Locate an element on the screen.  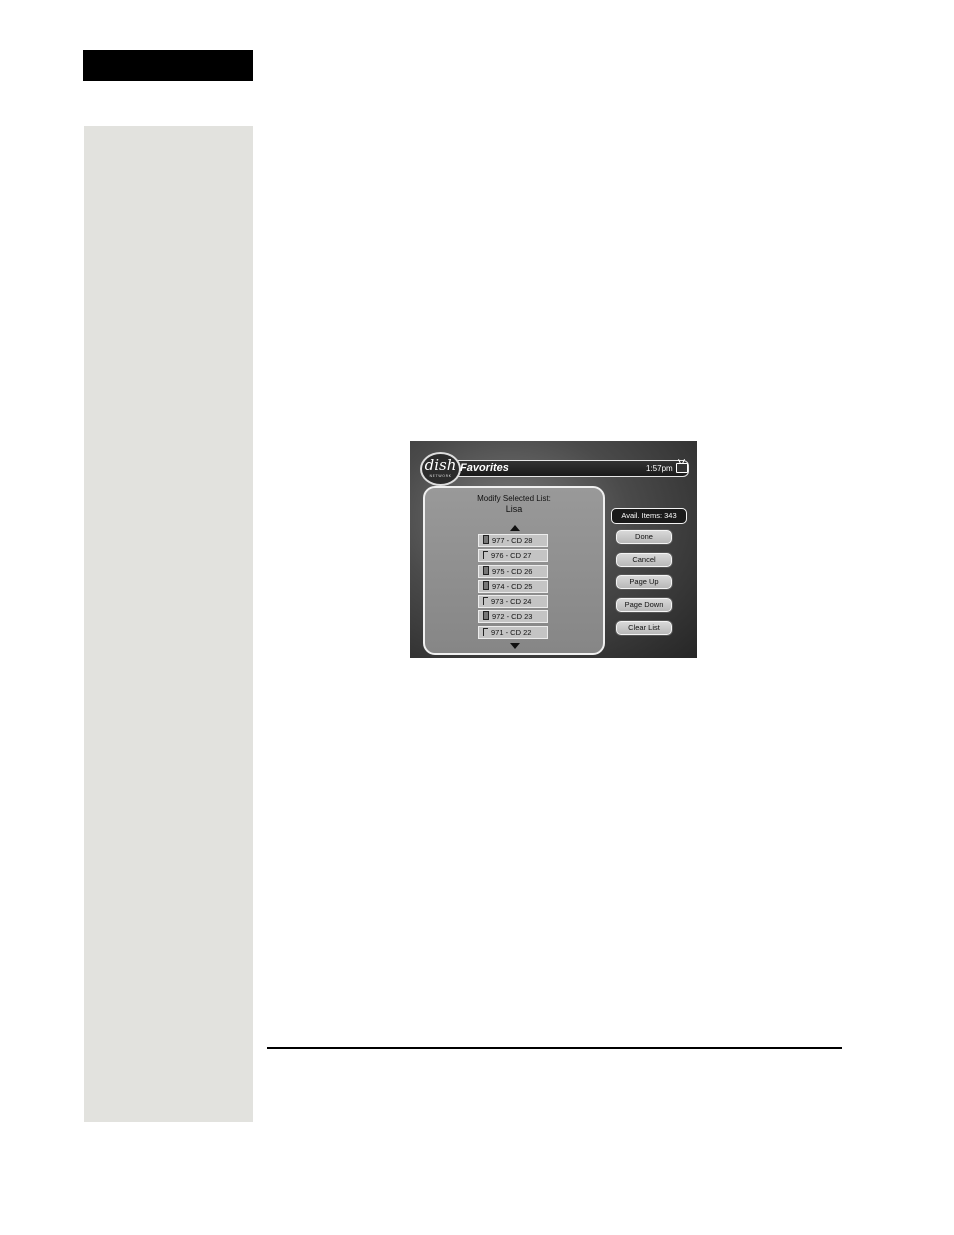
side-panel is located at coordinates (168, 624).